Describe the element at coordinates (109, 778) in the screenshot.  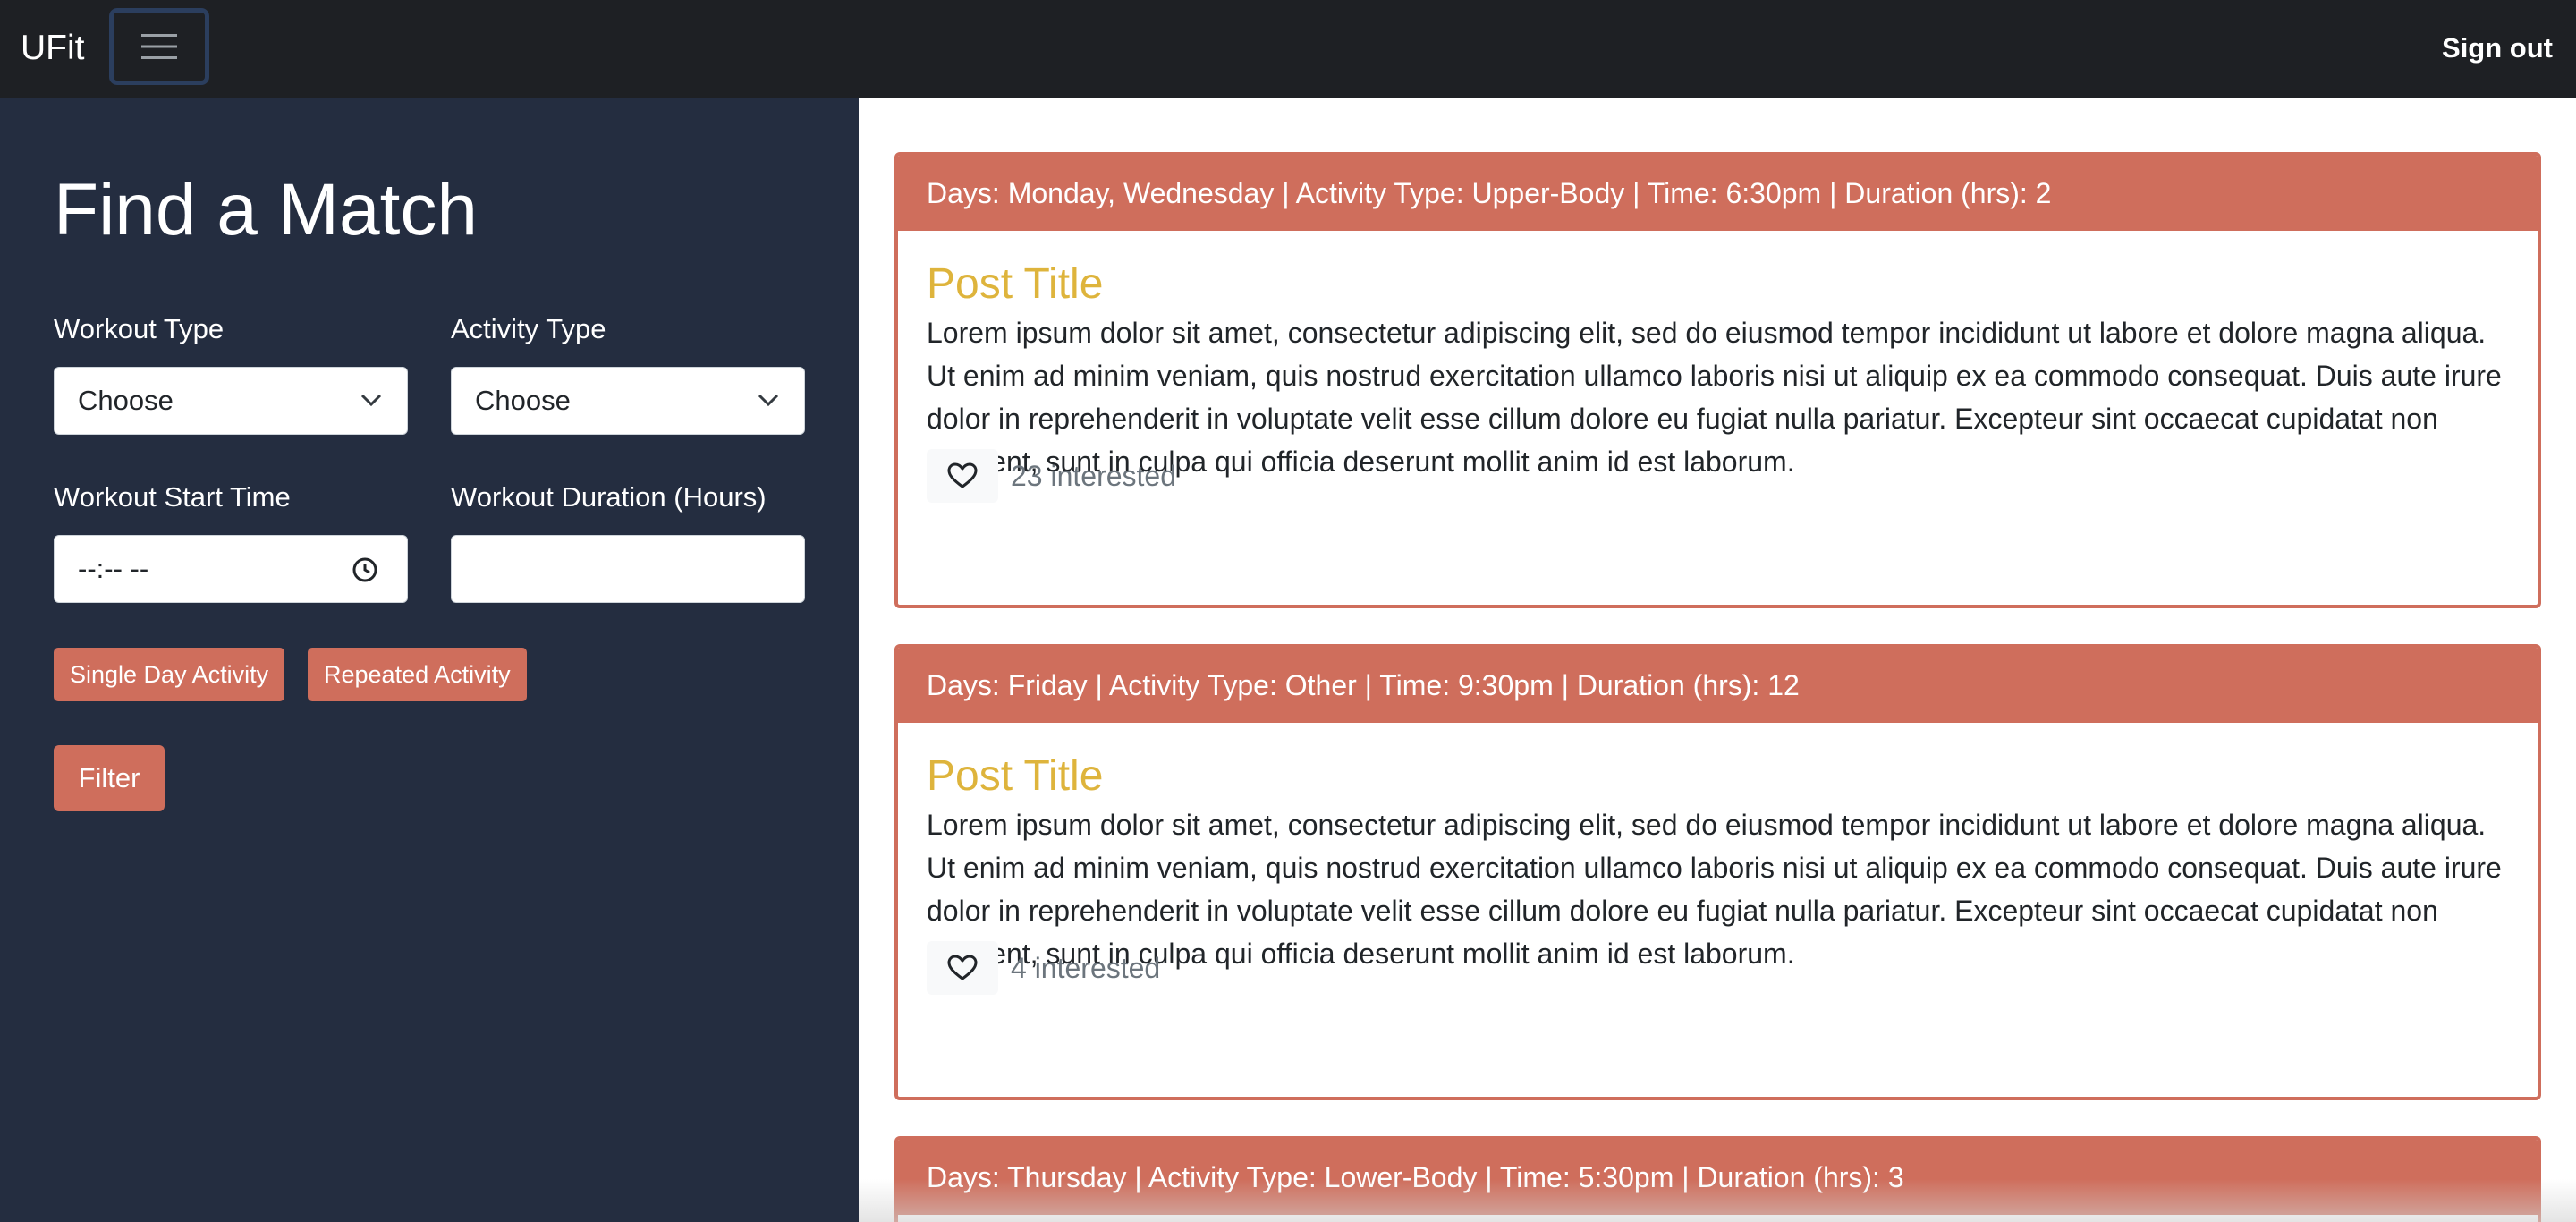
I see `filter-button: Filter` at that location.